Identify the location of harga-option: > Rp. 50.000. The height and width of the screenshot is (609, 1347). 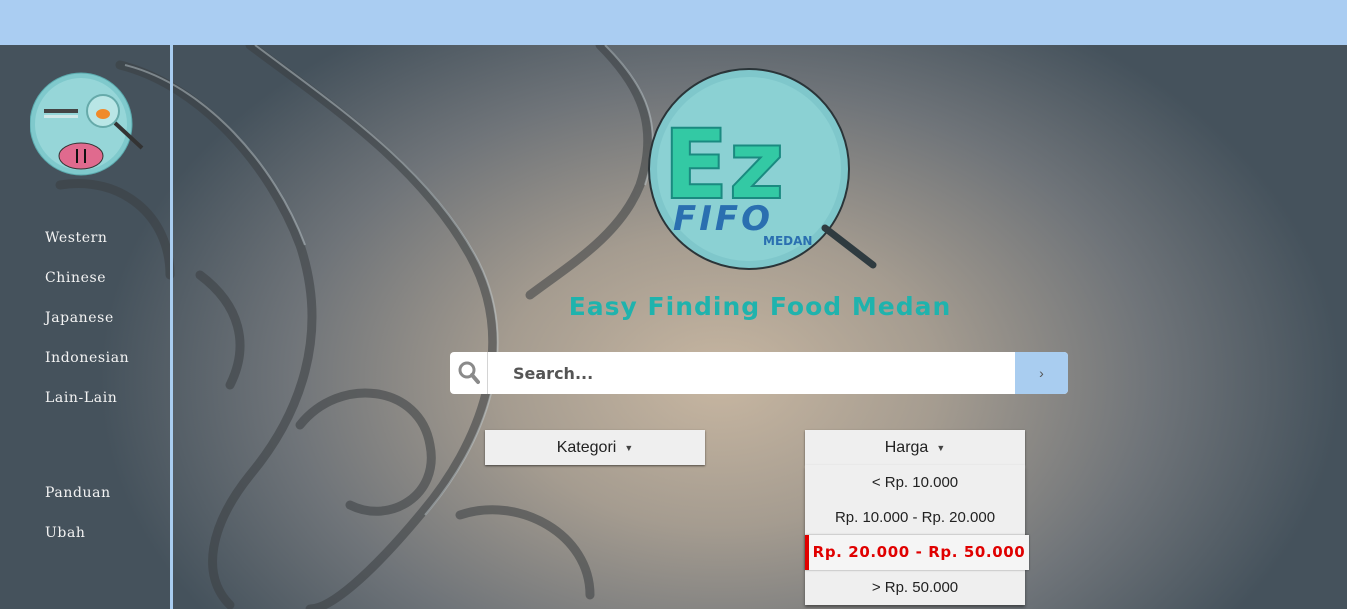
(915, 587).